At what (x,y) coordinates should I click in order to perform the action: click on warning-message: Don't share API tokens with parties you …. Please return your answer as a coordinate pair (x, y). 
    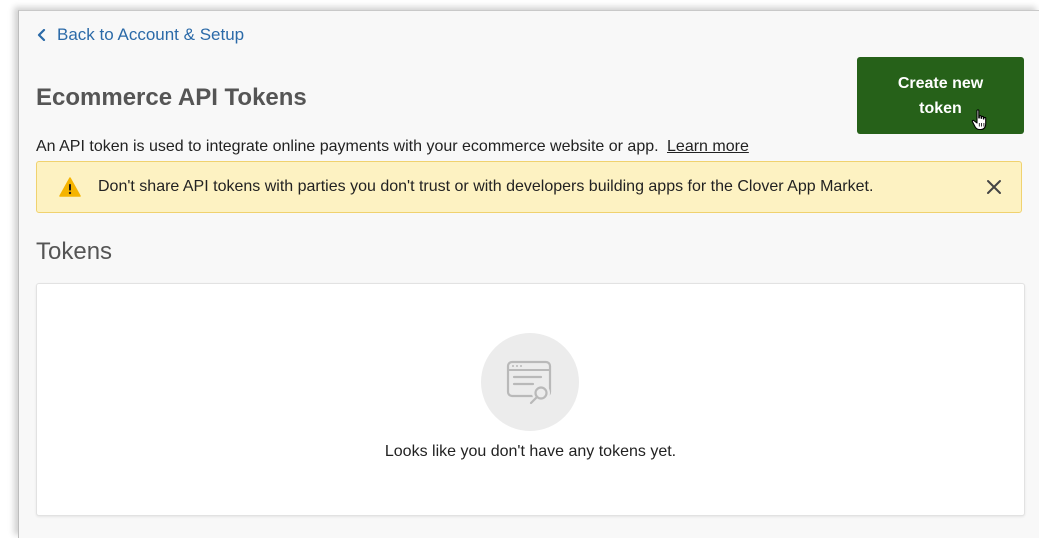
    Looking at the image, I should click on (486, 186).